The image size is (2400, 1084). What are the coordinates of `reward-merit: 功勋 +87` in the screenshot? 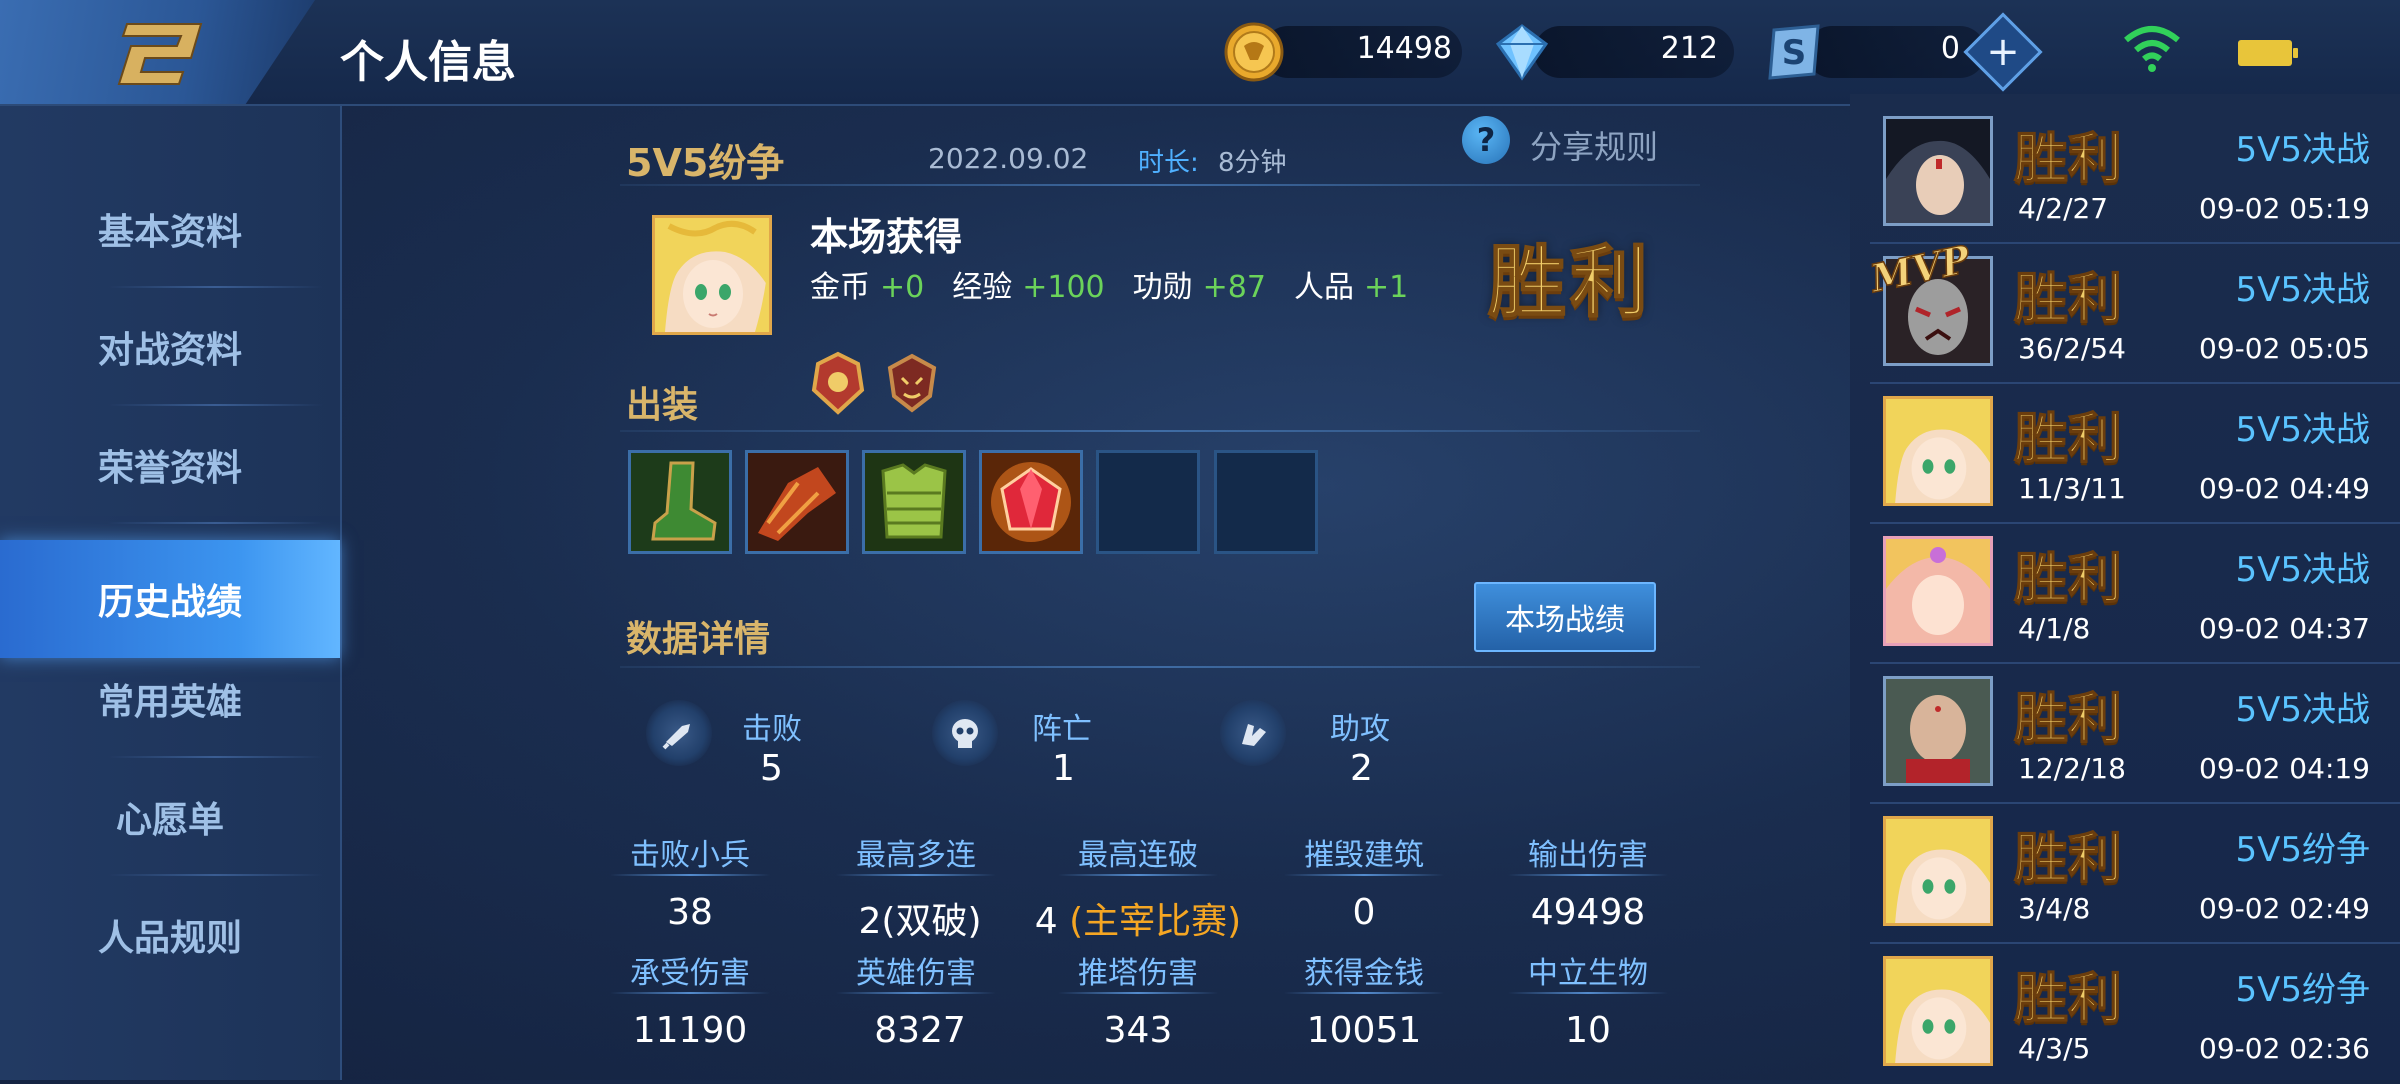 It's located at (1199, 284).